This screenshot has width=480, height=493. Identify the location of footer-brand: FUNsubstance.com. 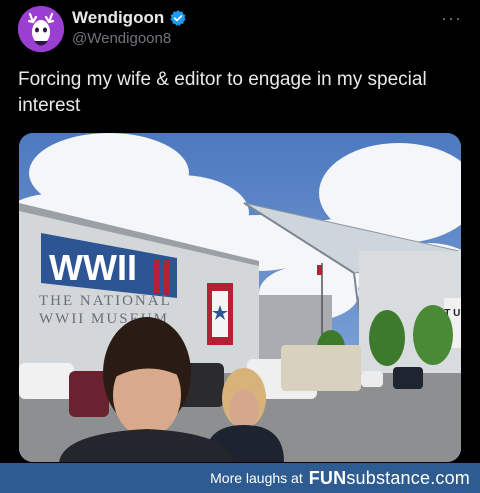
(389, 478).